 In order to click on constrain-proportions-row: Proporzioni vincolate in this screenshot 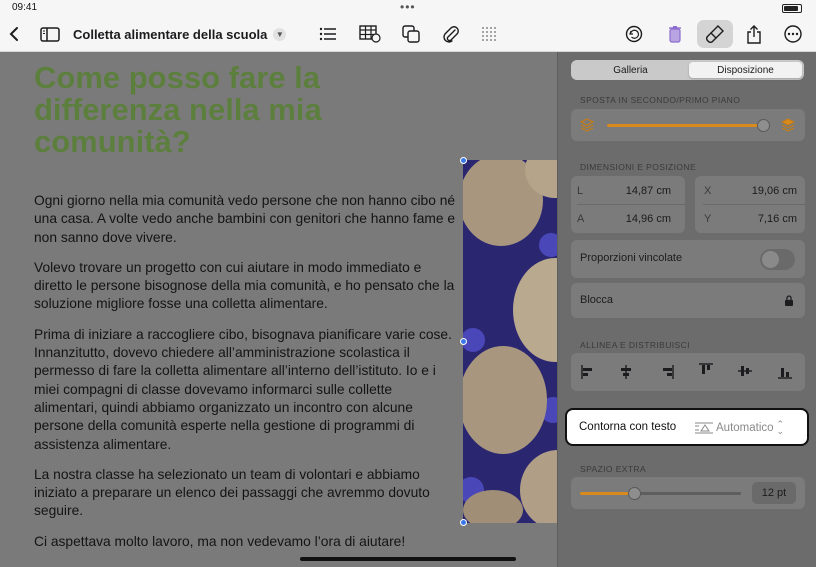, I will do `click(688, 259)`.